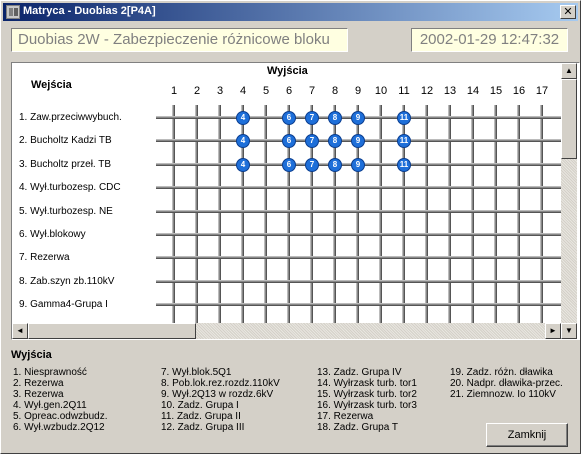  What do you see at coordinates (201, 416) in the screenshot?
I see `legend-item: 11. Zadz. Grupa II` at bounding box center [201, 416].